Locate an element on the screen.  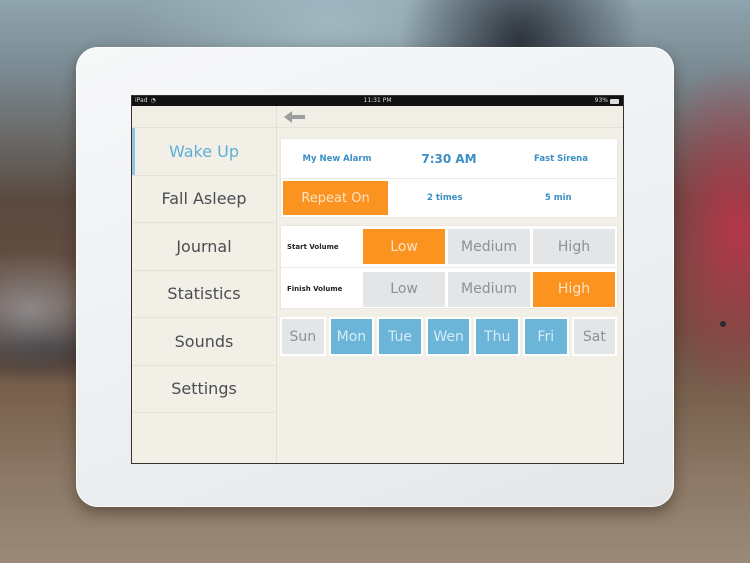
finish-volume-medium: Medium is located at coordinates (489, 289).